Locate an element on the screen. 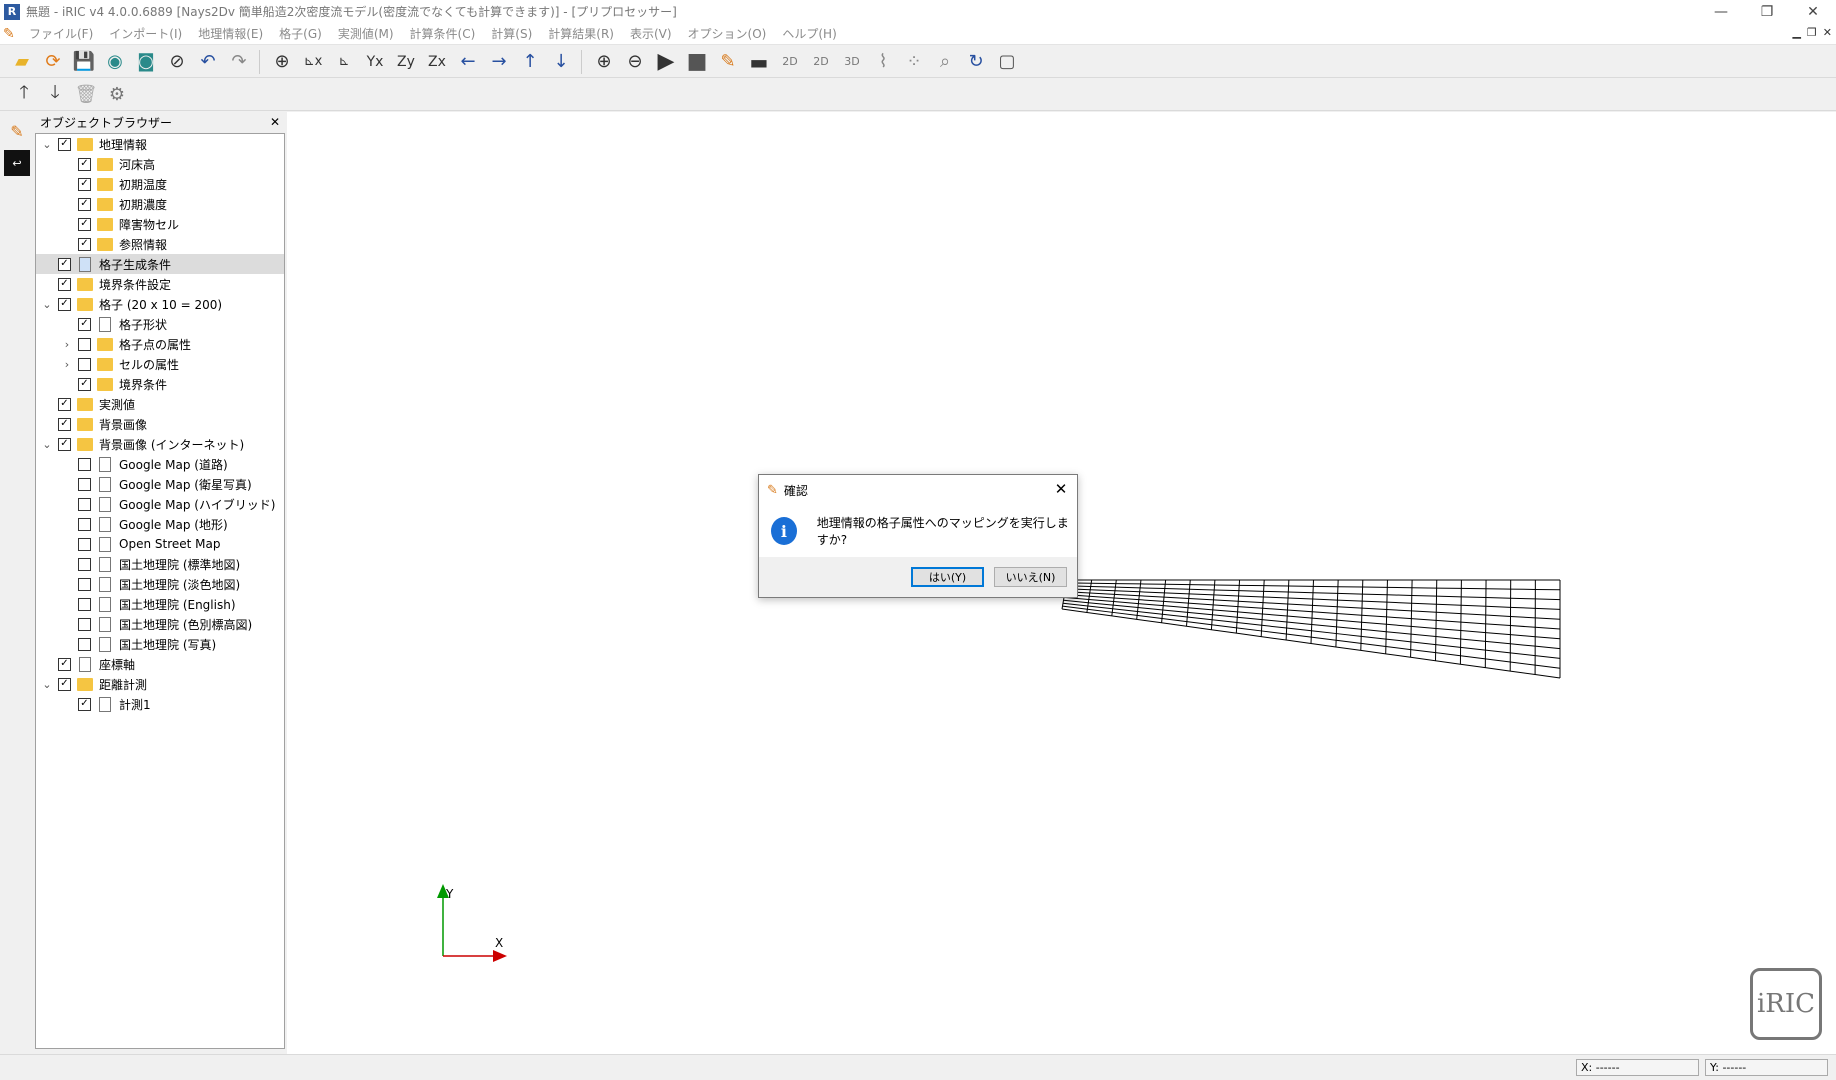 This screenshot has height=1080, width=1836. mouse-icon: ▢ is located at coordinates (1007, 62).